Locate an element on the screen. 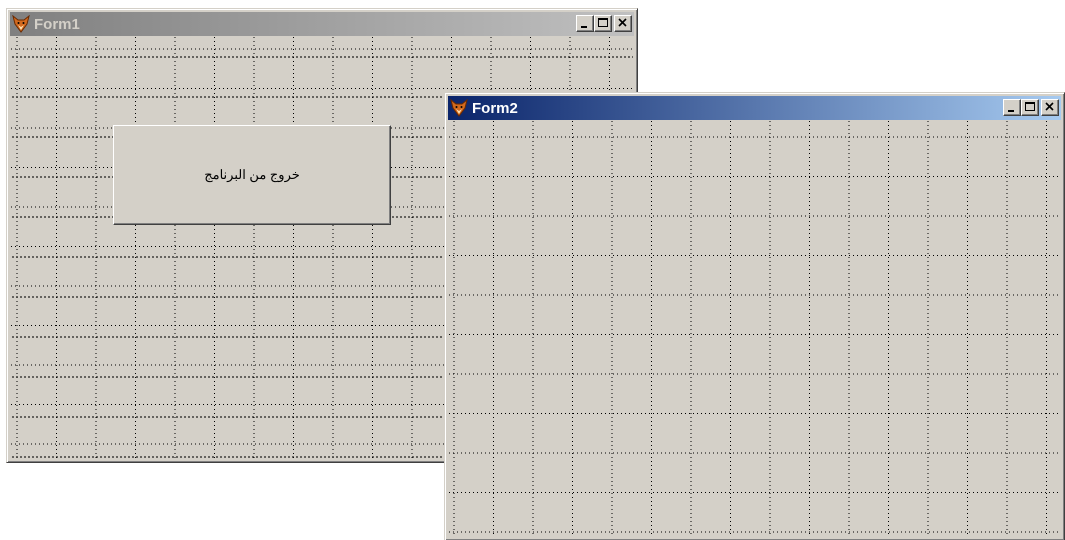 This screenshot has height=540, width=1065. form2-title: Form2 is located at coordinates (495, 108).